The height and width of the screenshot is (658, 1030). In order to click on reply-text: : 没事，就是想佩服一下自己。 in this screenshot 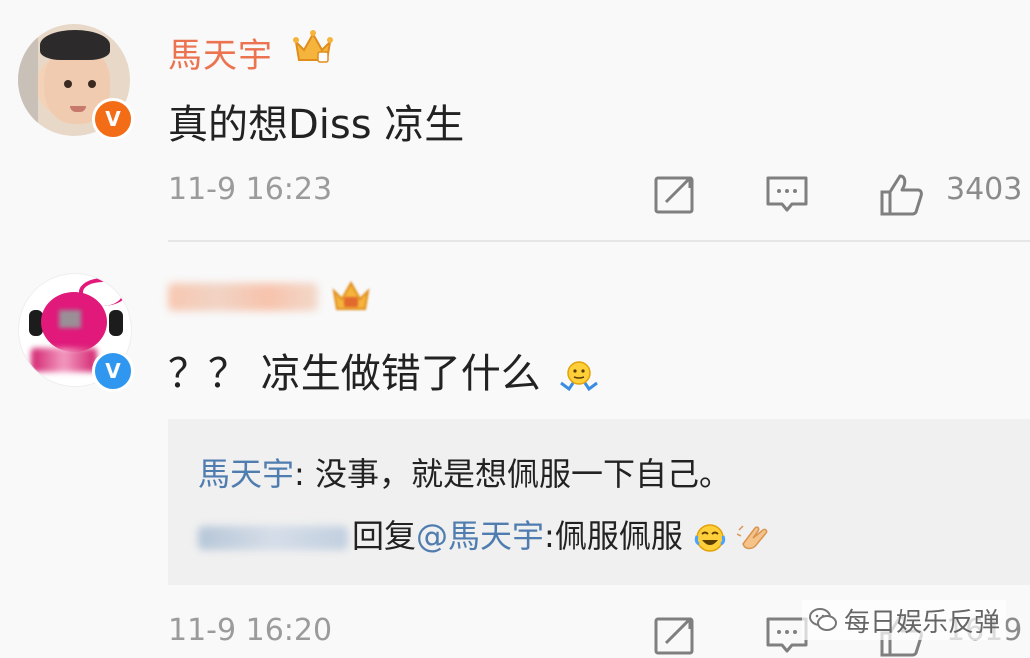, I will do `click(512, 474)`.